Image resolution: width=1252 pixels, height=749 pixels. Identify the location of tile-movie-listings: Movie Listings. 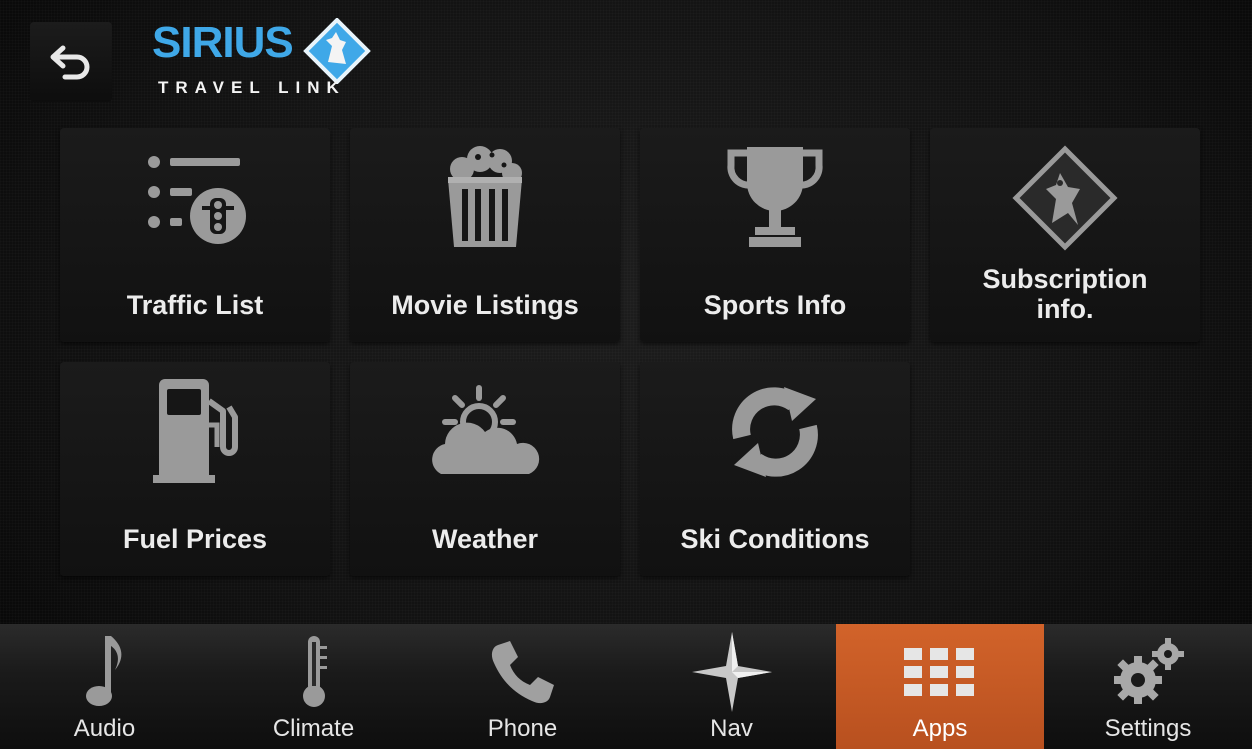
(485, 235).